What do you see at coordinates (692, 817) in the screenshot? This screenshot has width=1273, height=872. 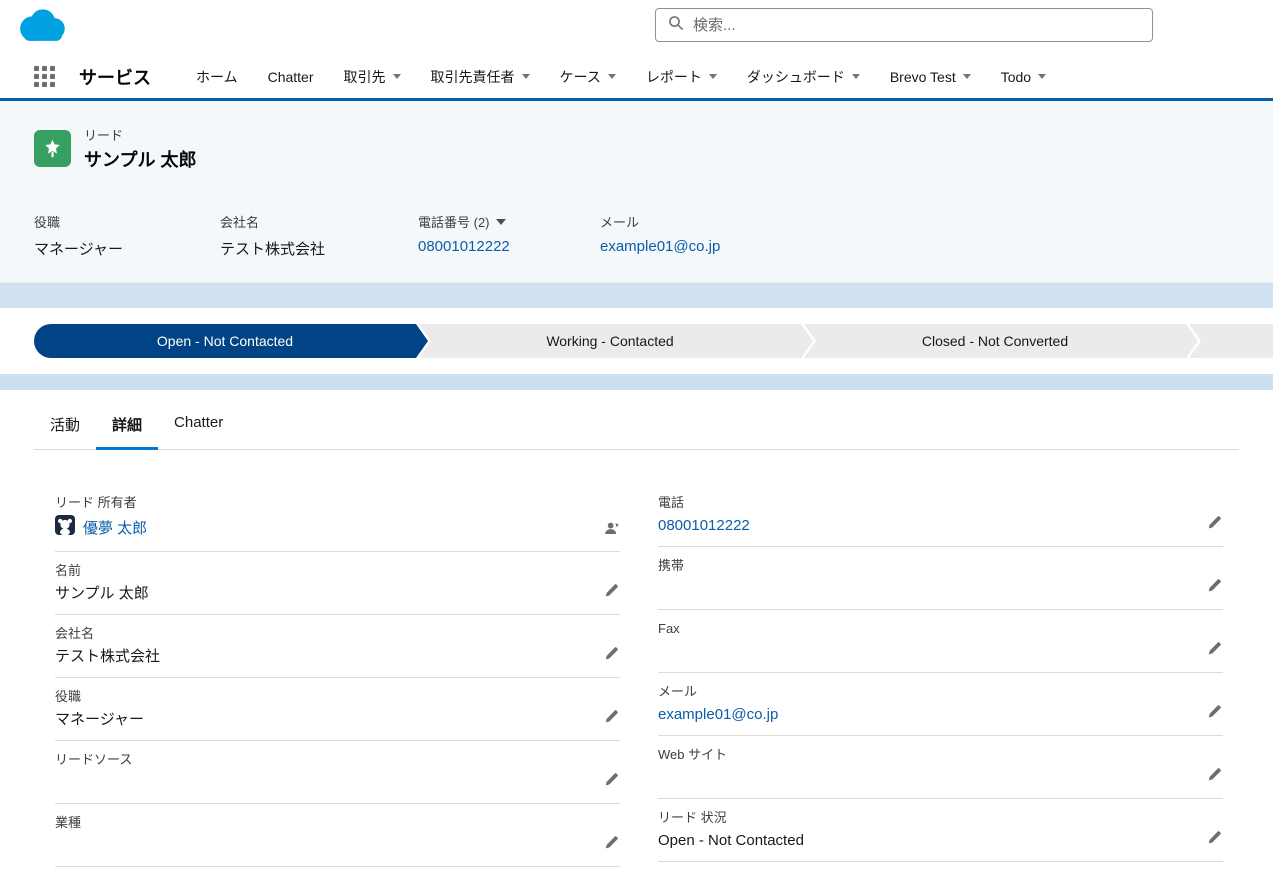 I see `field-label: リード 状況` at bounding box center [692, 817].